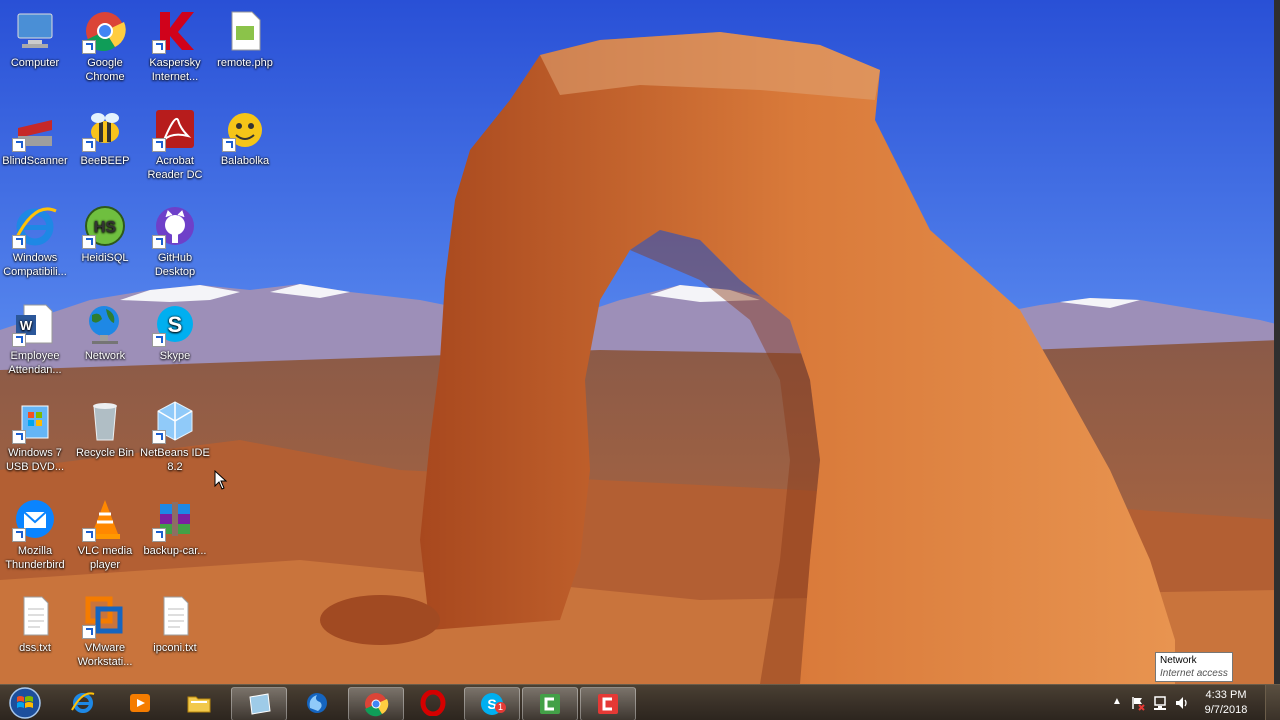 The width and height of the screenshot is (1280, 720). Describe the element at coordinates (35, 129) in the screenshot. I see `scanner-icon` at that location.